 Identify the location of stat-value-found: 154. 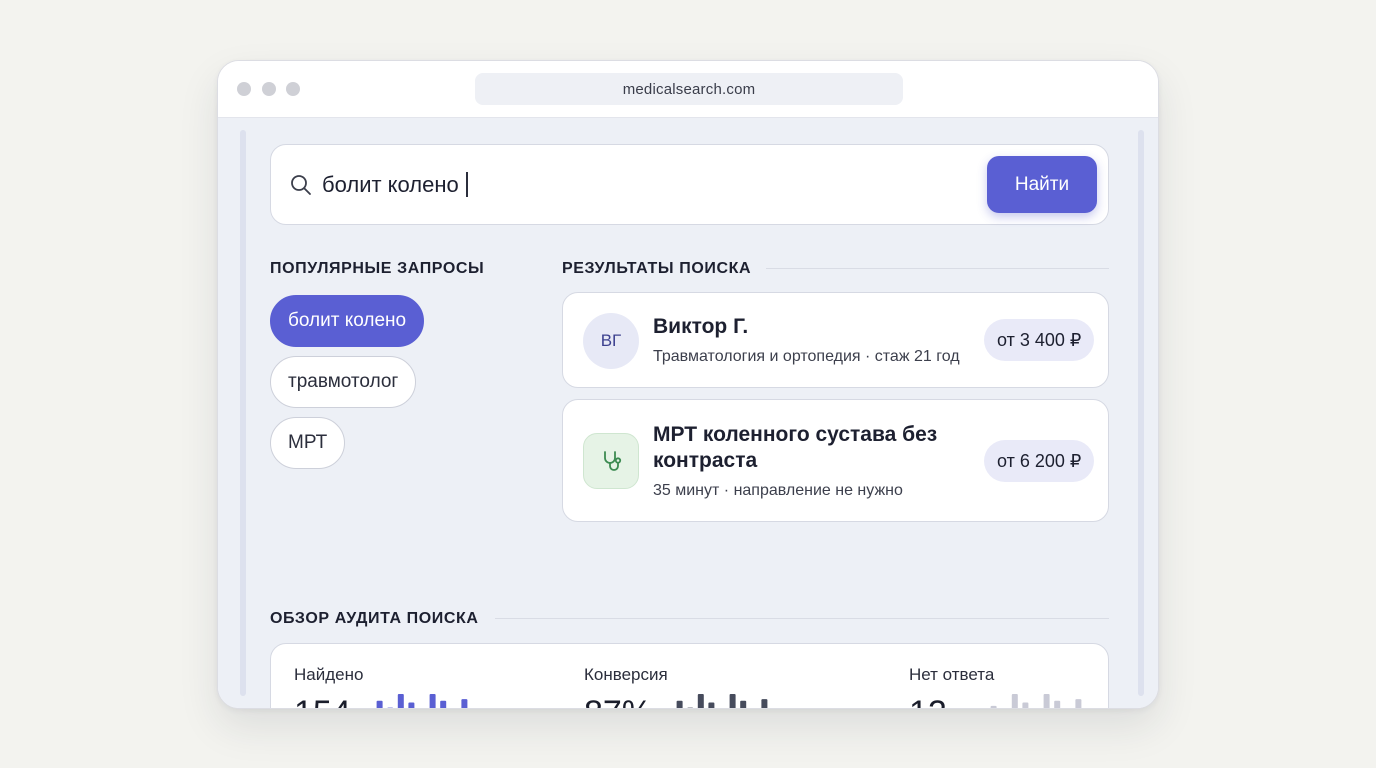
(322, 701).